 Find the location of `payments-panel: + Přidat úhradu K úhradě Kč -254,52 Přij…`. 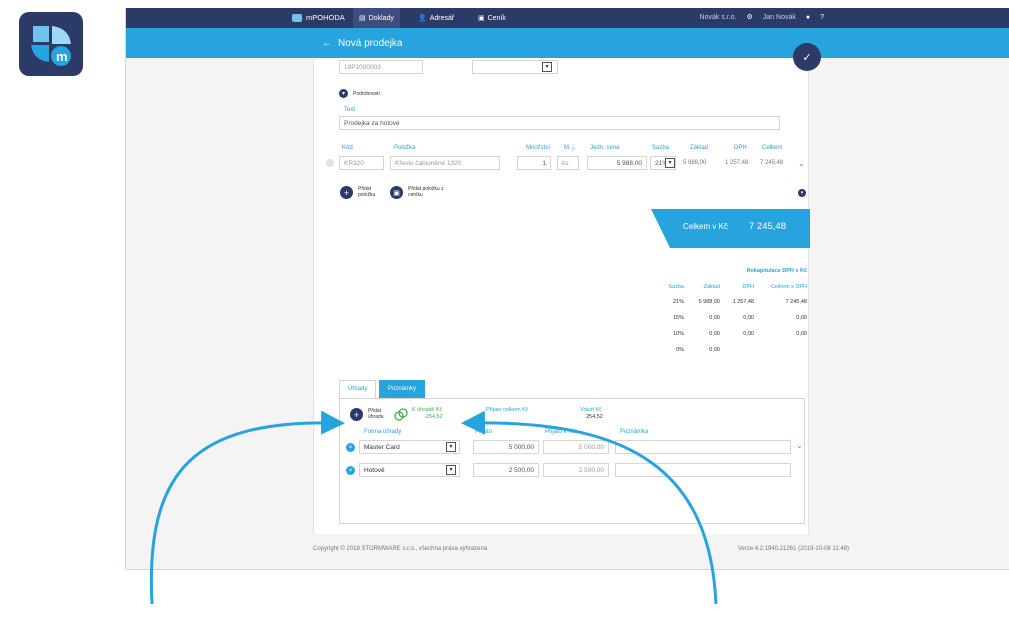

payments-panel: + Přidat úhradu K úhradě Kč -254,52 Přij… is located at coordinates (572, 461).